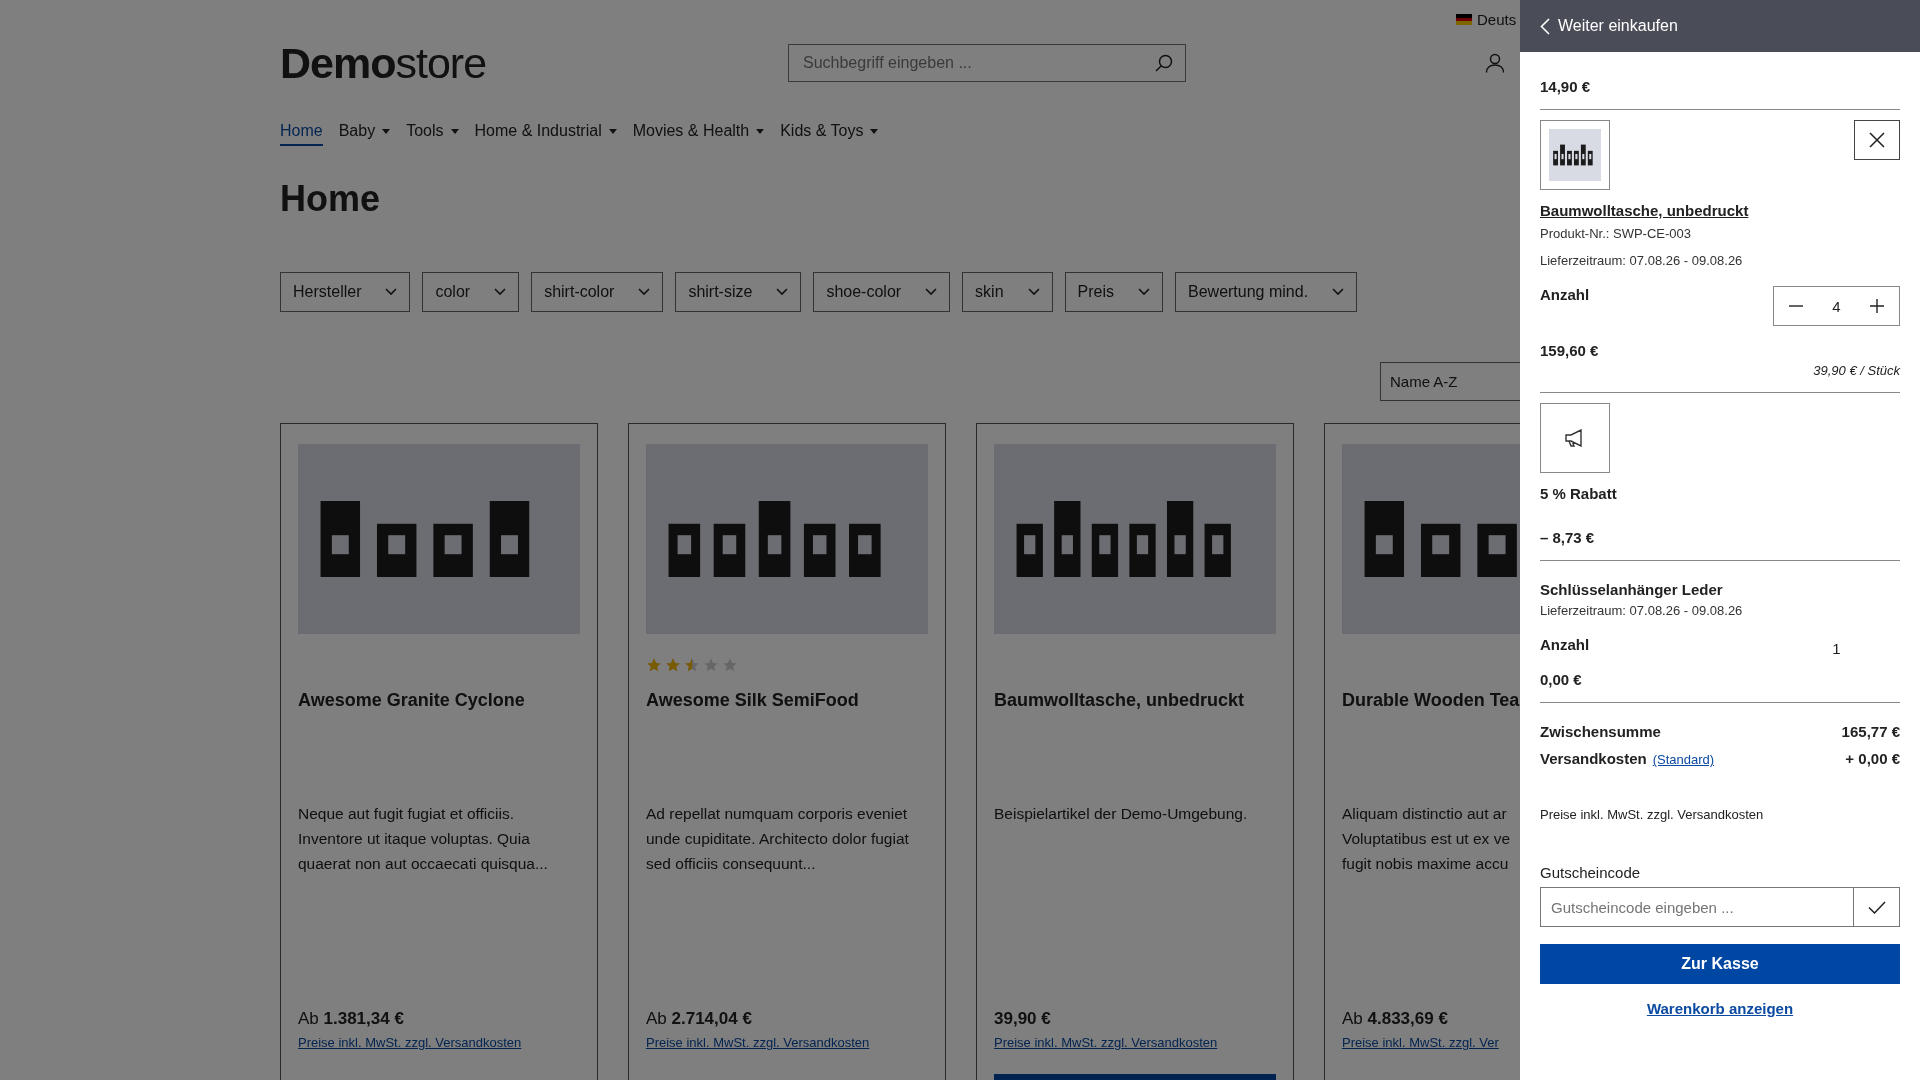 This screenshot has width=1920, height=1080. I want to click on product-name: Durable Wooden Tea, so click(1431, 700).